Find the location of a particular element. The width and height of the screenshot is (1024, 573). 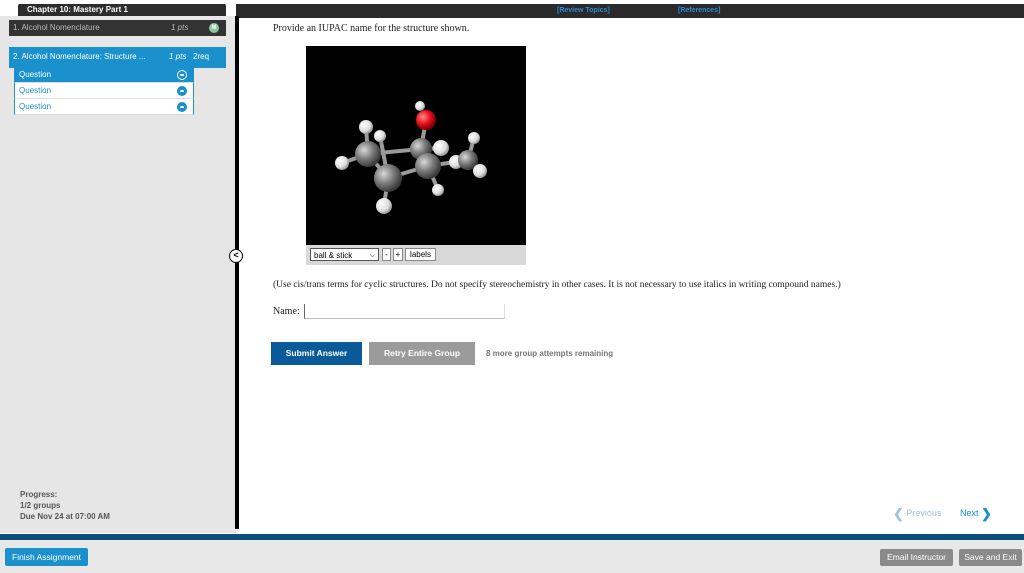

email-instructor-button: Email Instructor is located at coordinates (916, 557).